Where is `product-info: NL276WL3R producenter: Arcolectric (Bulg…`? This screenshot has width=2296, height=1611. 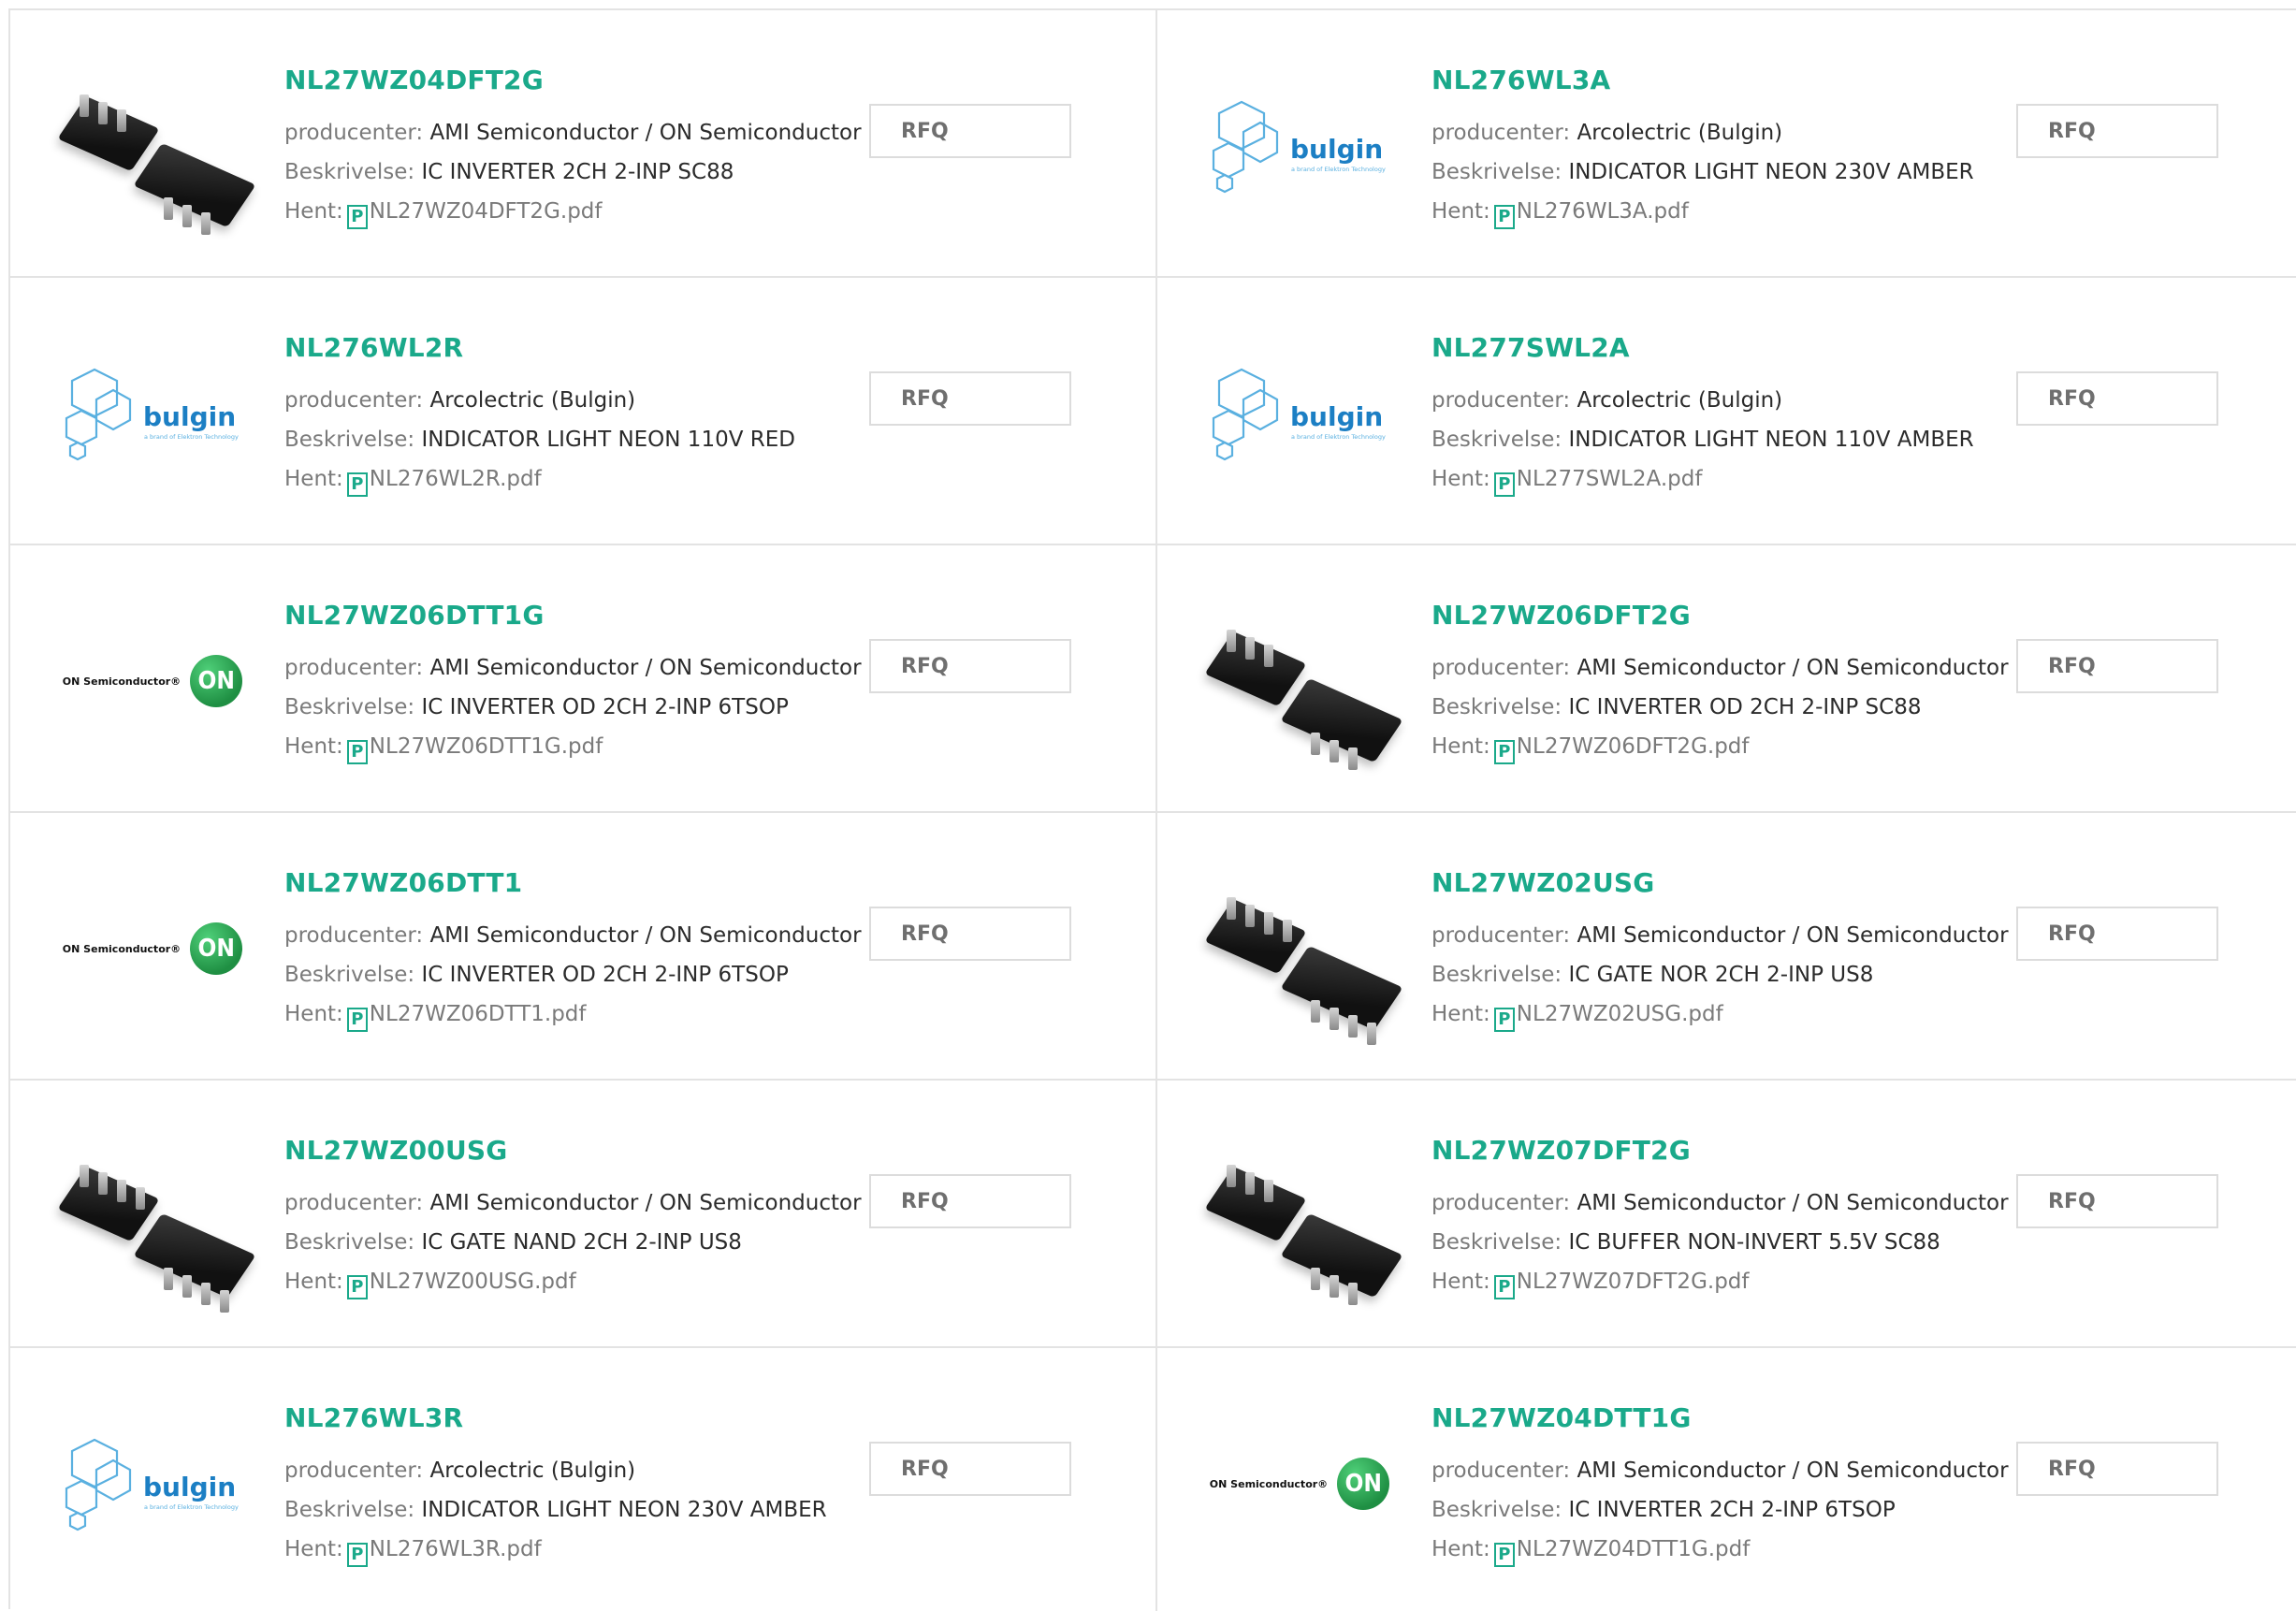 product-info: NL276WL3R producenter: Arcolectric (Bulg… is located at coordinates (555, 1486).